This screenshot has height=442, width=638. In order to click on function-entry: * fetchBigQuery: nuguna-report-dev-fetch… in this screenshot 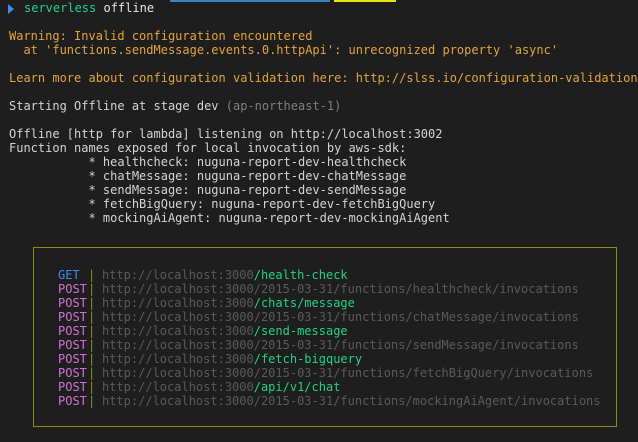, I will do `click(222, 204)`.